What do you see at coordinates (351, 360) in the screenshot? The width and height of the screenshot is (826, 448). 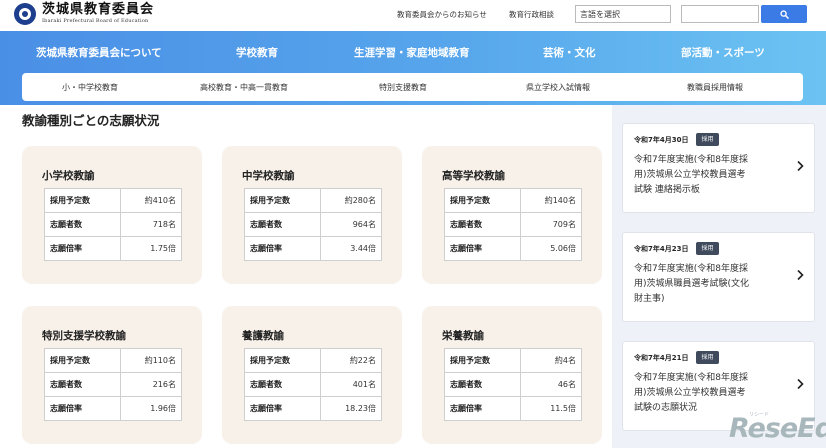 I see `planned-value: 約22名` at bounding box center [351, 360].